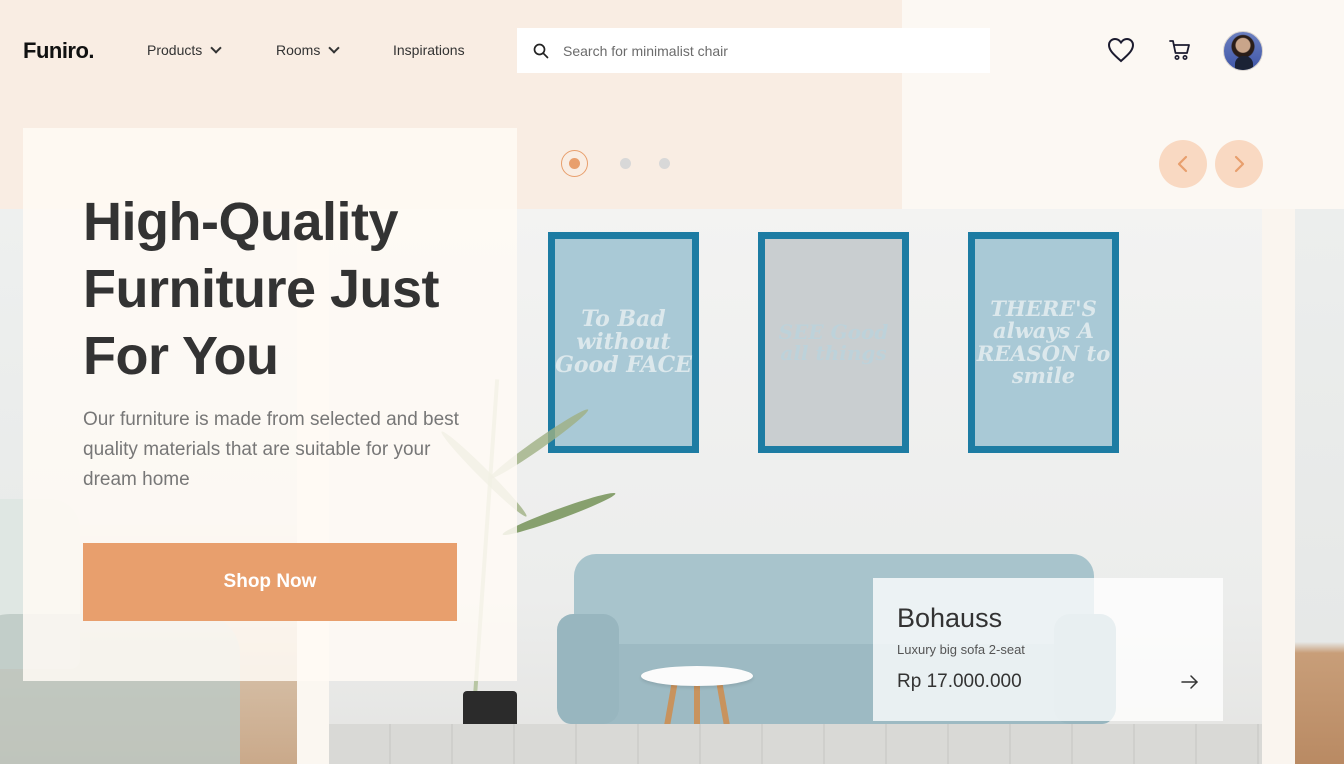 This screenshot has width=1344, height=764. I want to click on search-input, so click(753, 50).